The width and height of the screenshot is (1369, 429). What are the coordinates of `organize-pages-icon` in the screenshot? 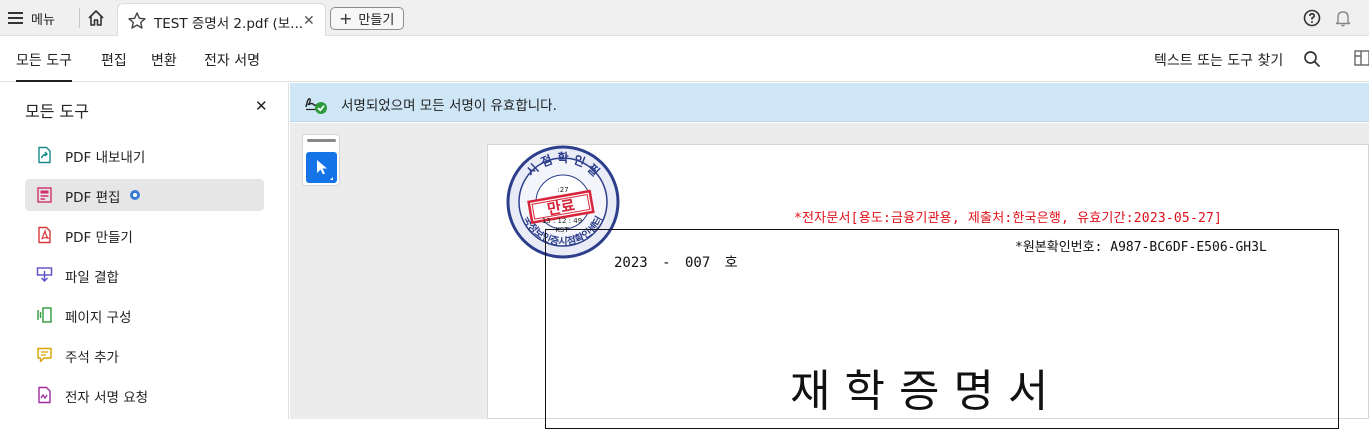 It's located at (44, 315).